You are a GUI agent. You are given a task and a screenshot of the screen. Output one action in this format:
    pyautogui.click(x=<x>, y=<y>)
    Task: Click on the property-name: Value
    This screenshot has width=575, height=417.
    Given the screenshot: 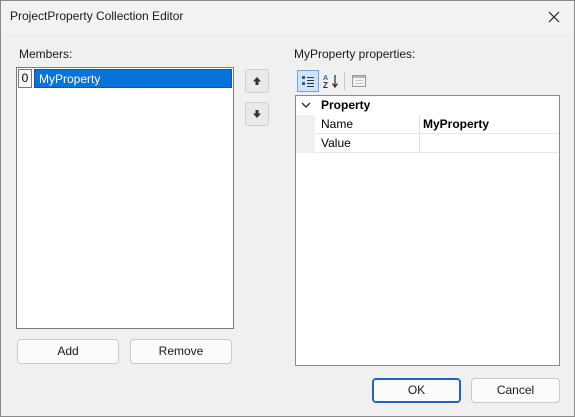 What is the action you would take?
    pyautogui.click(x=336, y=143)
    